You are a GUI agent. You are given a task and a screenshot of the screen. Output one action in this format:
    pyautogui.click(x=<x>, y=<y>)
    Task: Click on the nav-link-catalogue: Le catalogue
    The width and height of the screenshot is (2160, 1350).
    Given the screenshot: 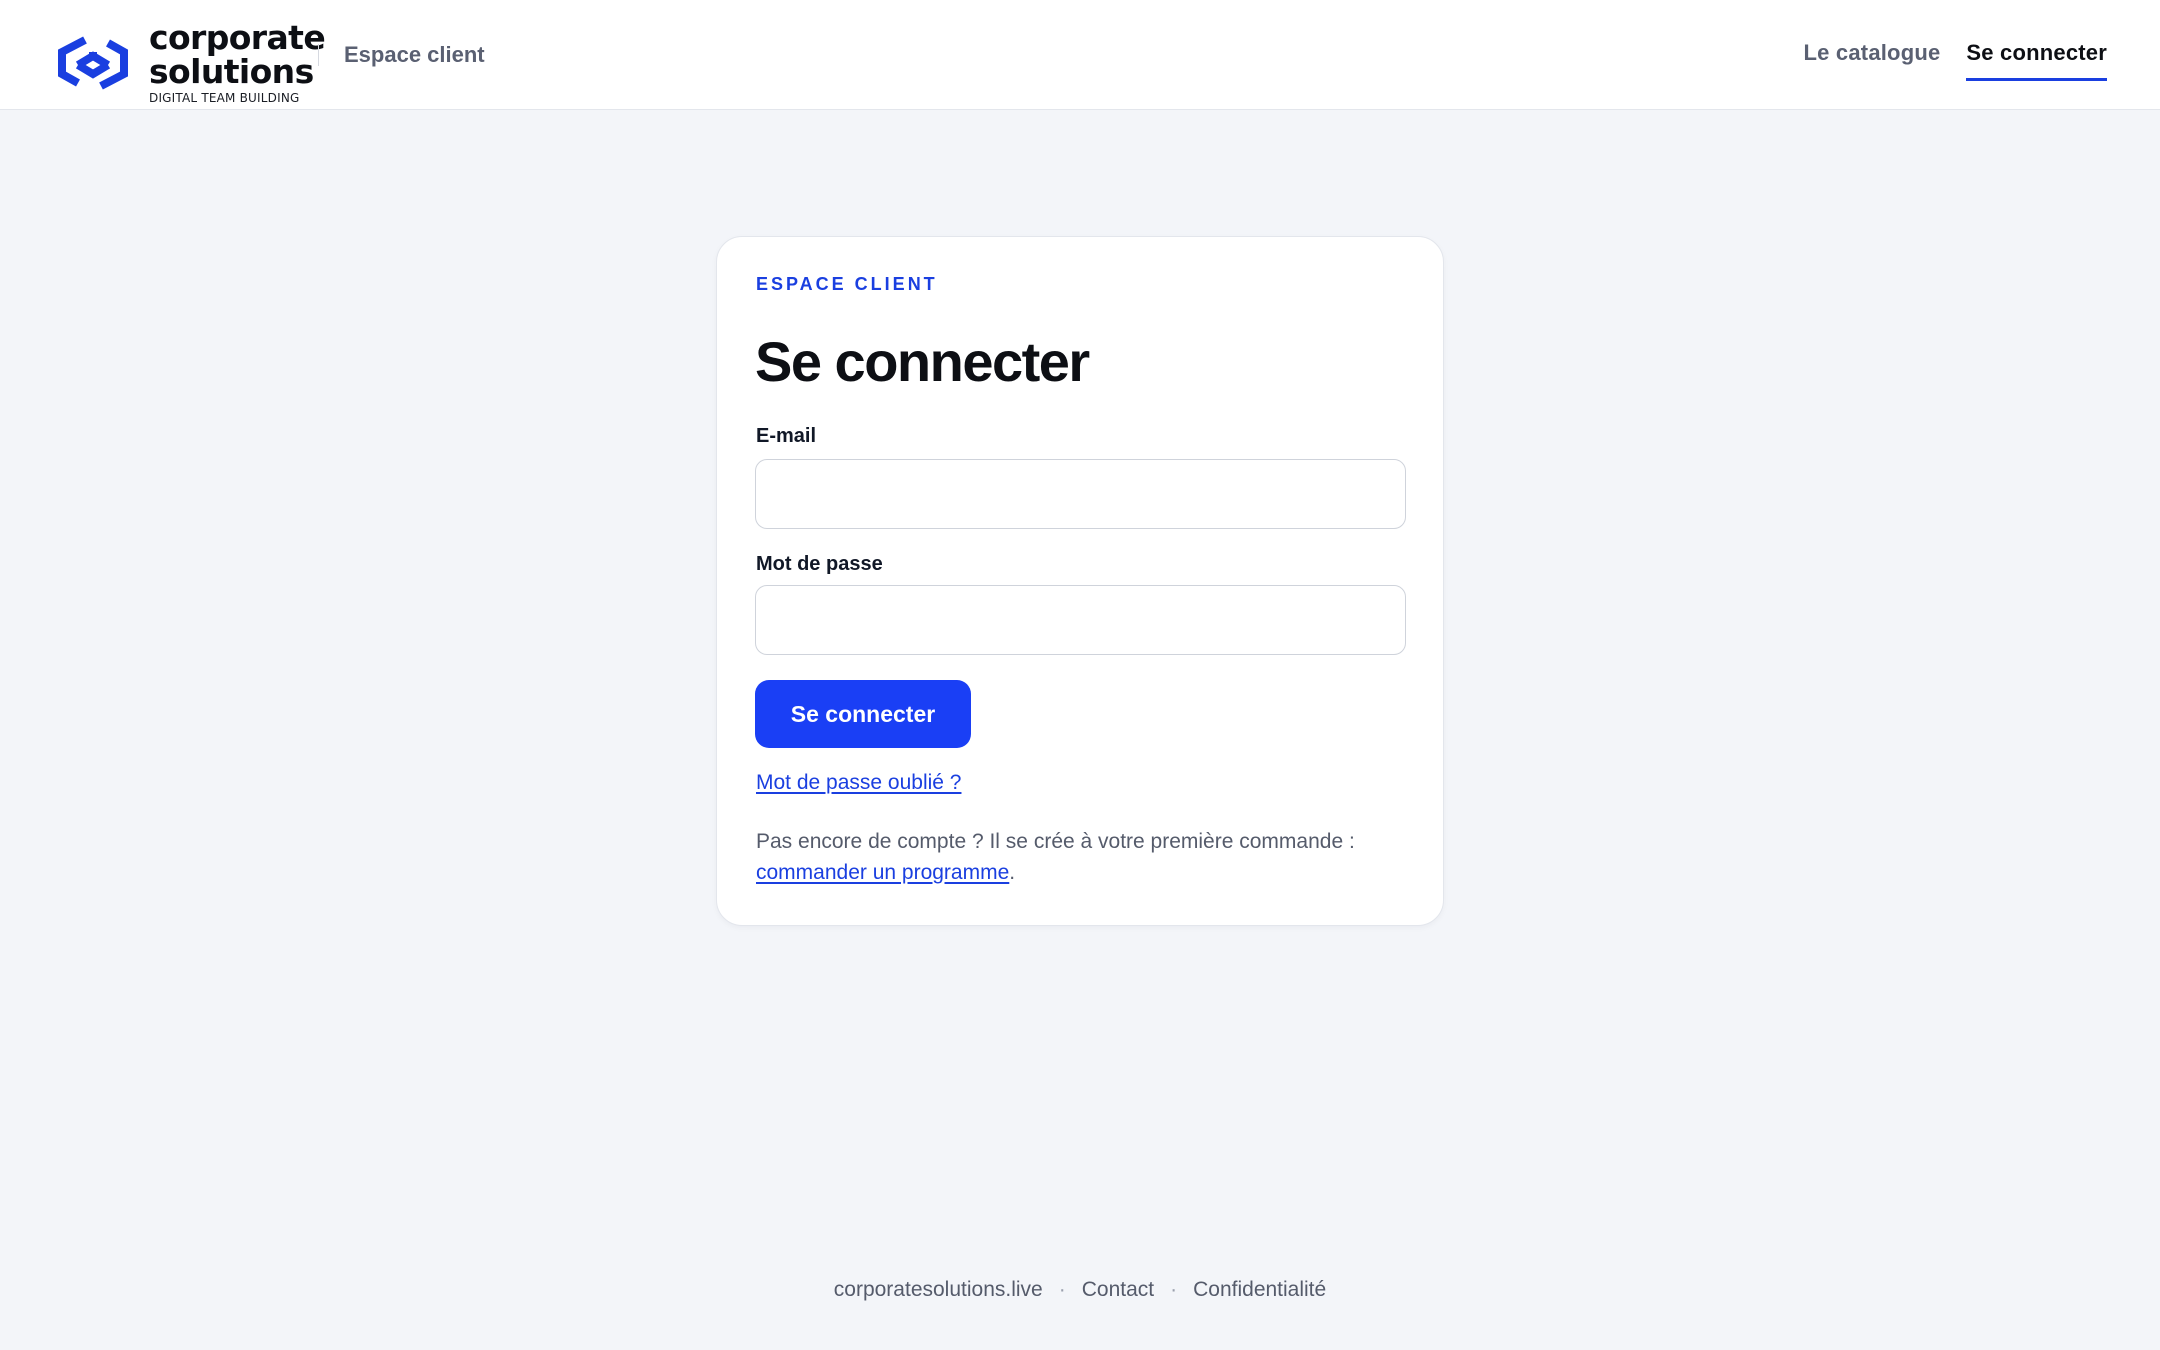 What is the action you would take?
    pyautogui.click(x=1872, y=60)
    